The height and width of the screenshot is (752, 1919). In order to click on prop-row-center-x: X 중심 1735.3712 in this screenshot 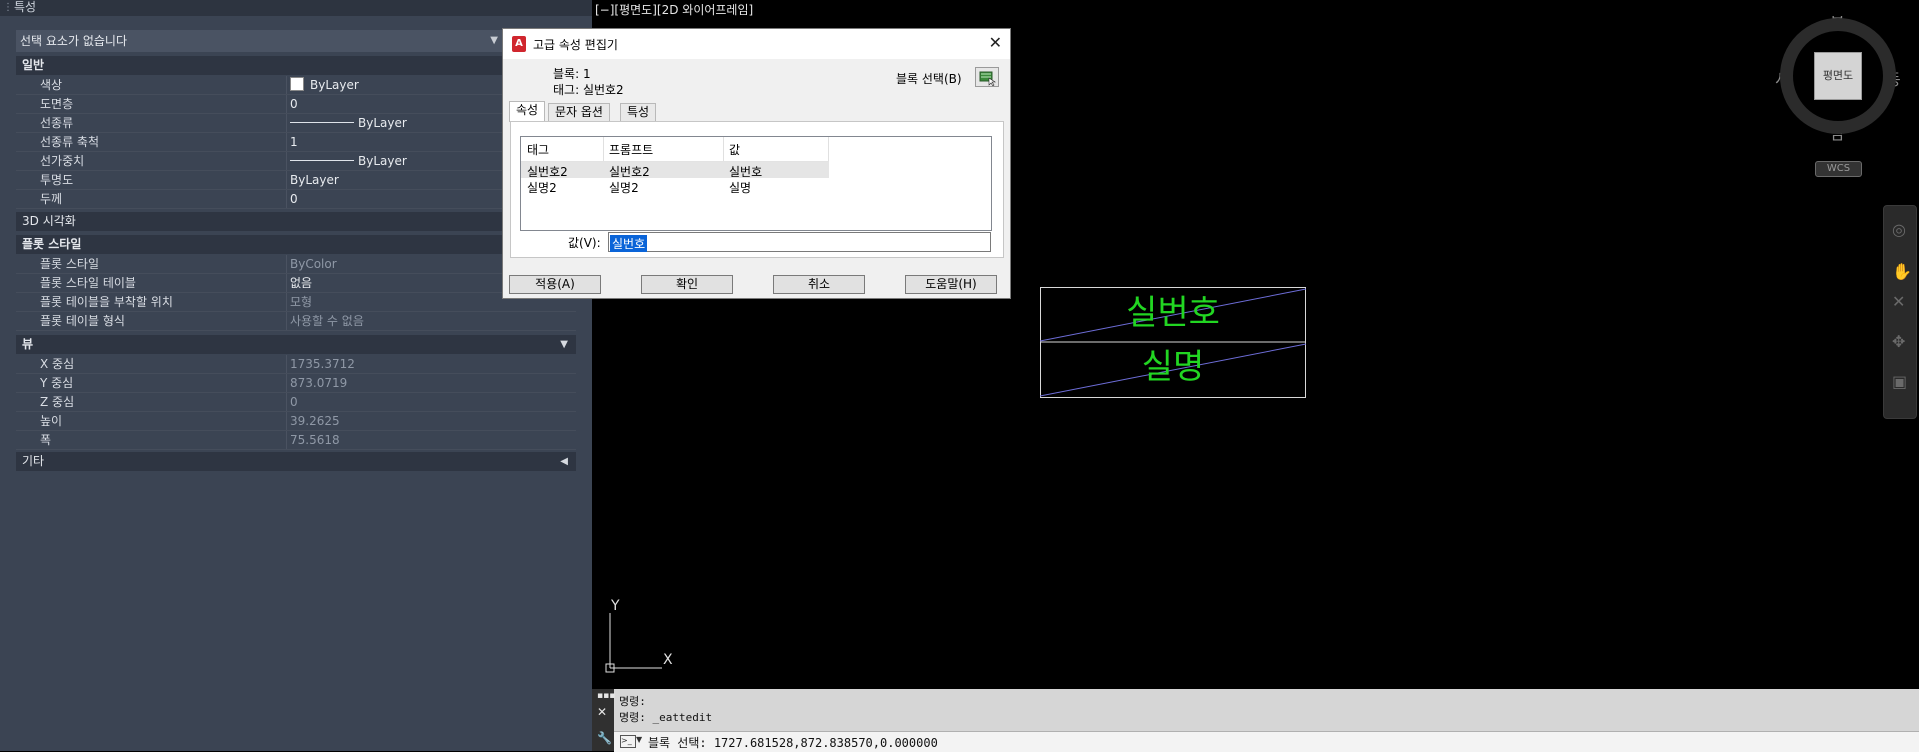, I will do `click(296, 364)`.